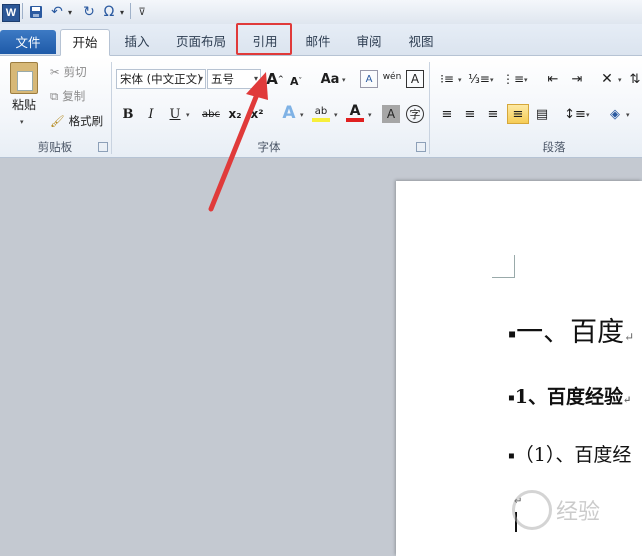  Describe the element at coordinates (257, 86) in the screenshot. I see `arrow-head` at that location.